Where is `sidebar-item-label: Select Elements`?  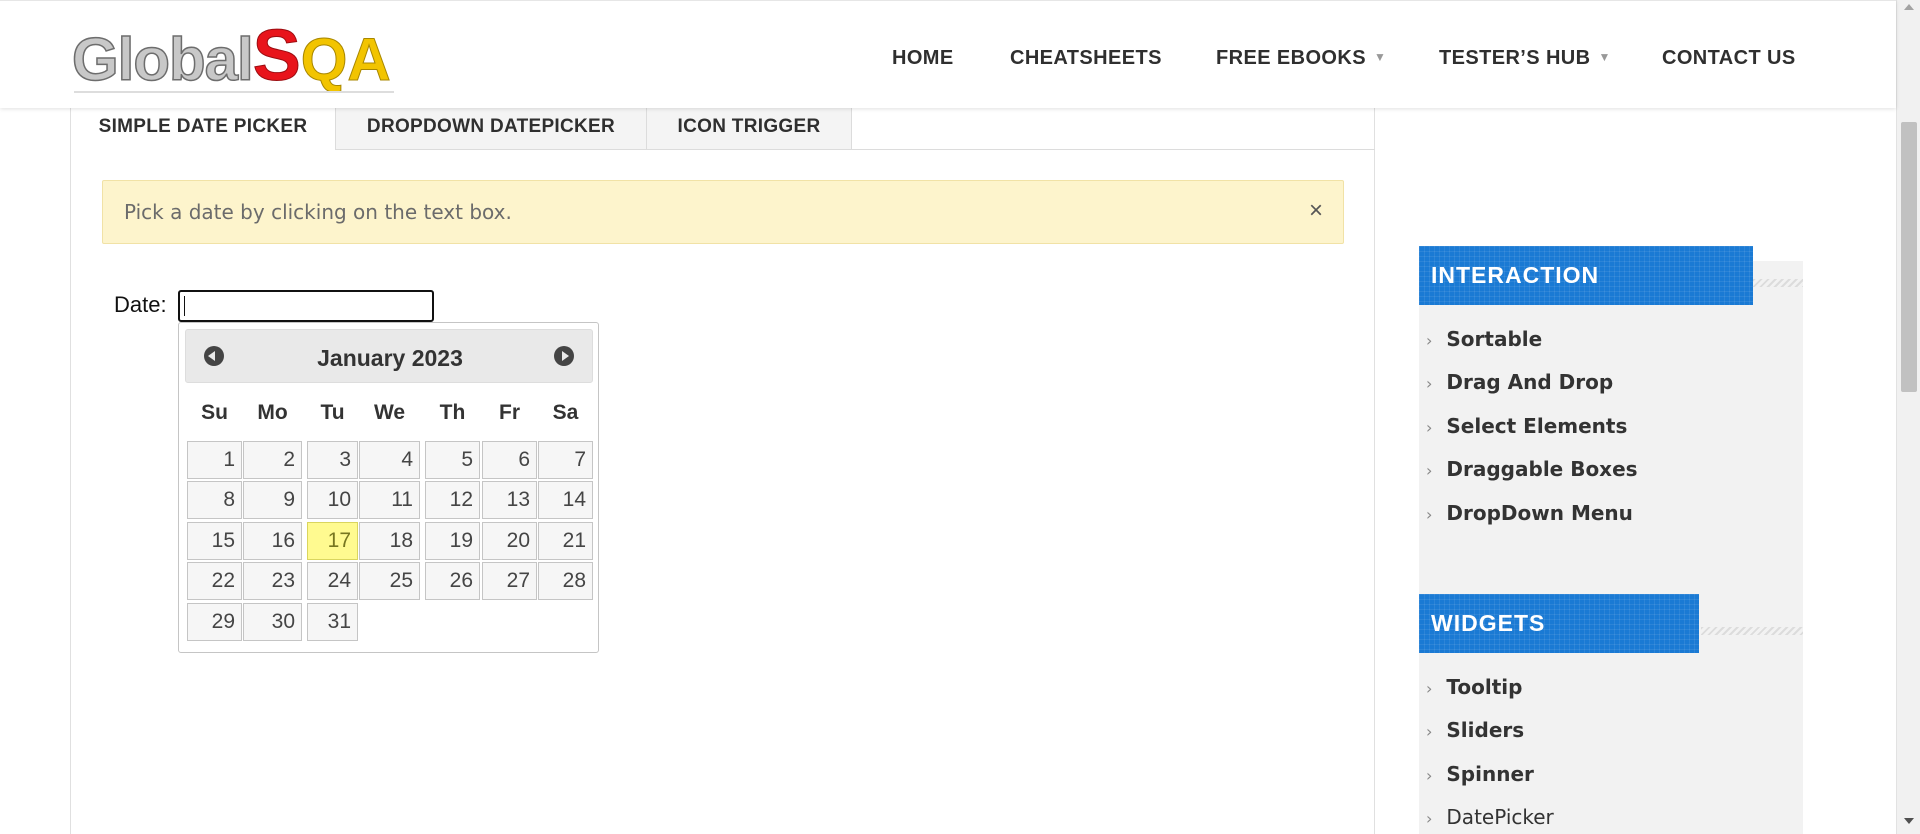
sidebar-item-label: Select Elements is located at coordinates (1537, 426).